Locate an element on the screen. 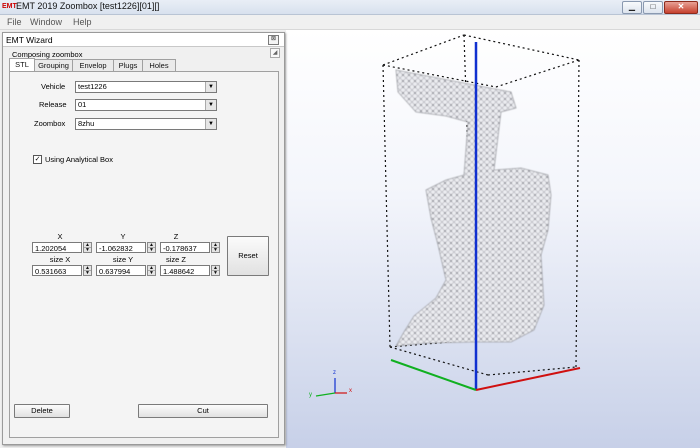  y-axis-line is located at coordinates (433, 375).